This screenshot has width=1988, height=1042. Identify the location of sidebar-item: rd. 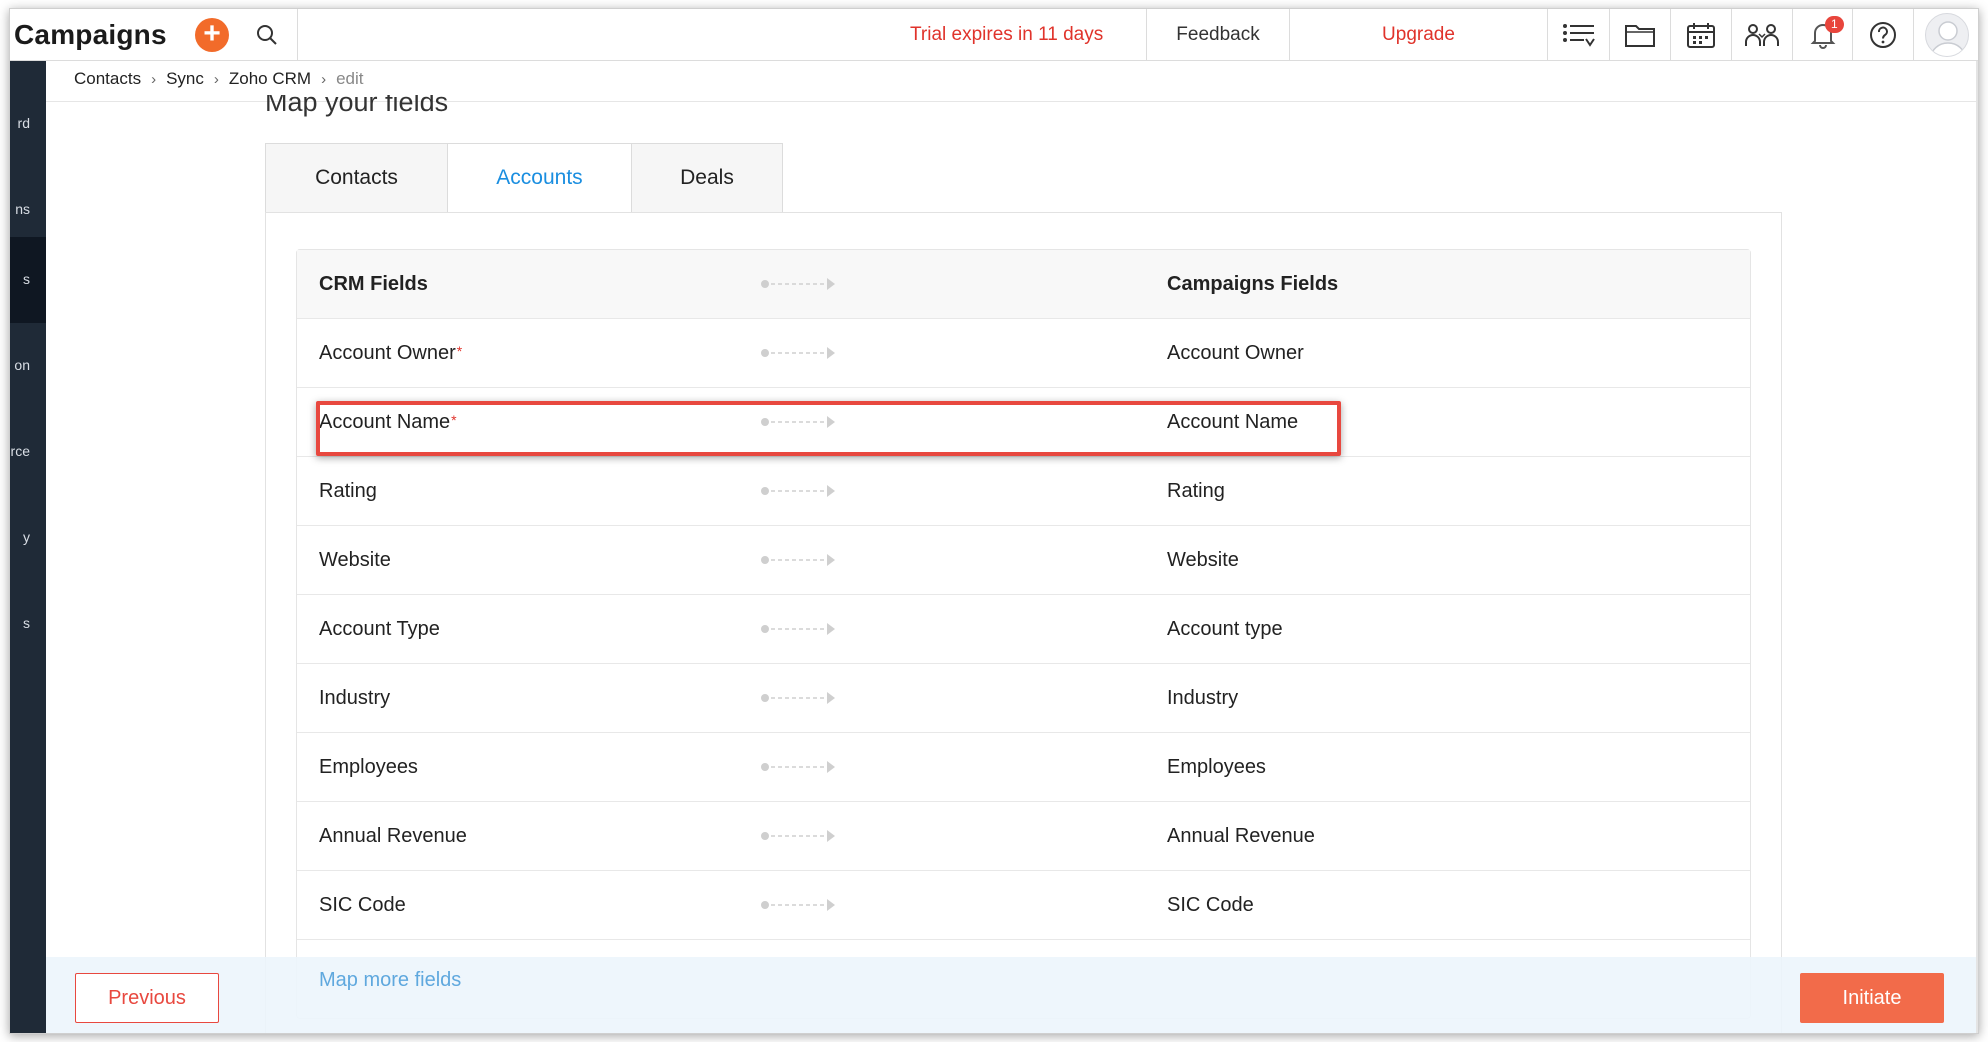
(28, 124).